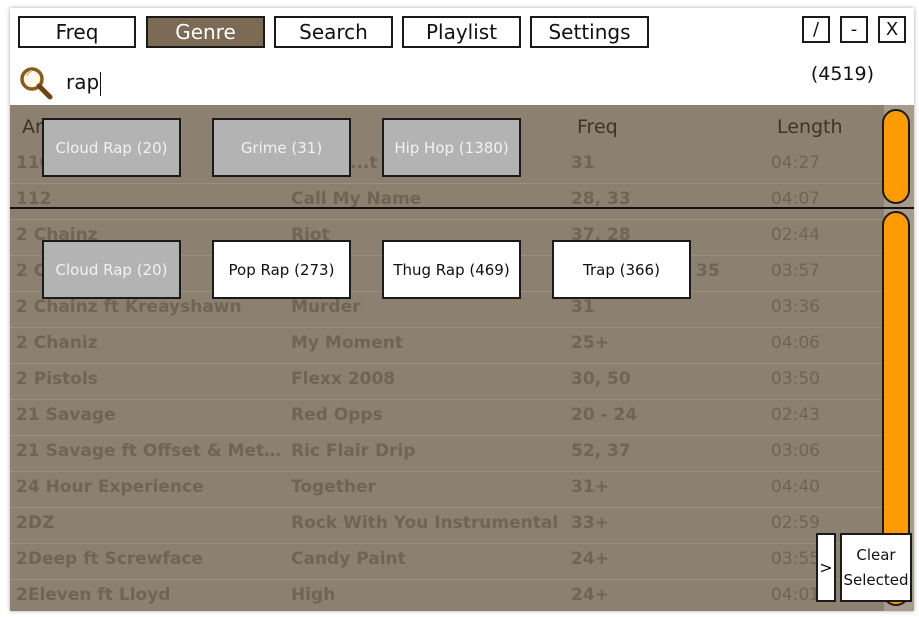  What do you see at coordinates (333, 487) in the screenshot?
I see `title-cell: Together` at bounding box center [333, 487].